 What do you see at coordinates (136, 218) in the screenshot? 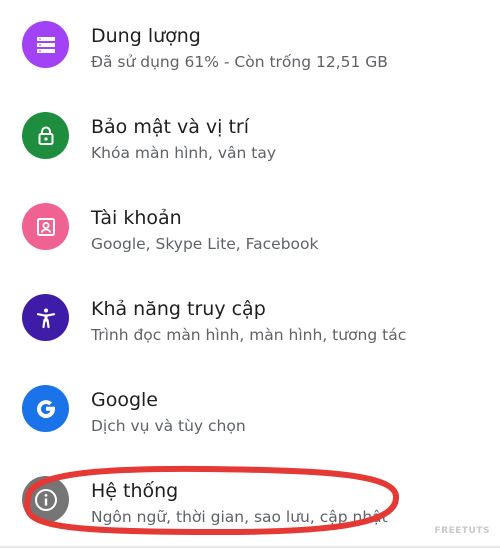
I see `settings-item-title: Tài khoản` at bounding box center [136, 218].